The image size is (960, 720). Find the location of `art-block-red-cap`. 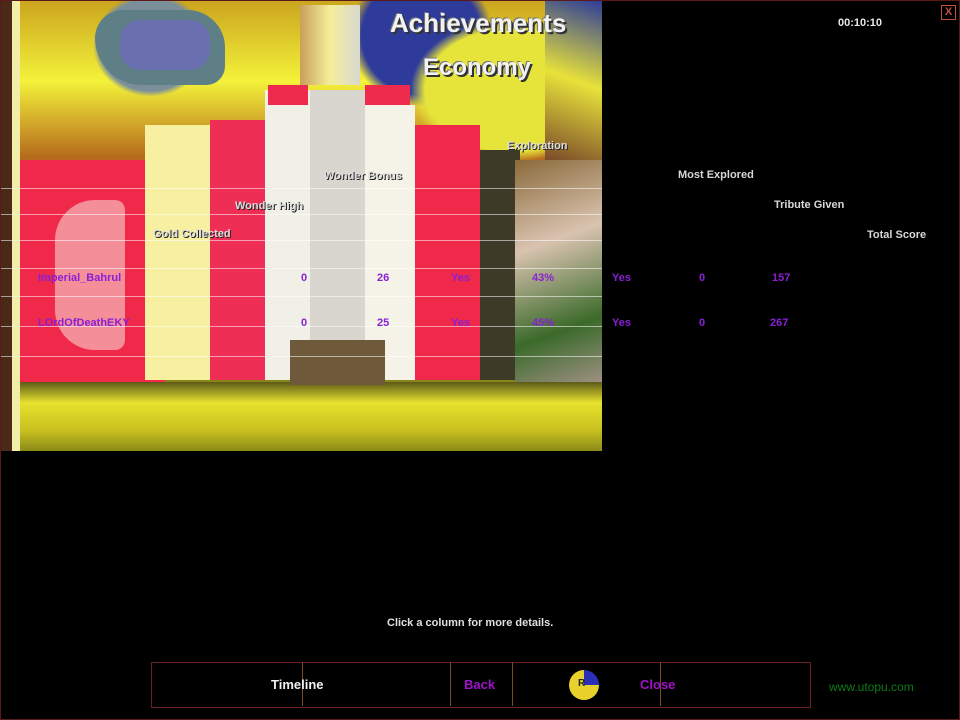

art-block-red-cap is located at coordinates (288, 95).